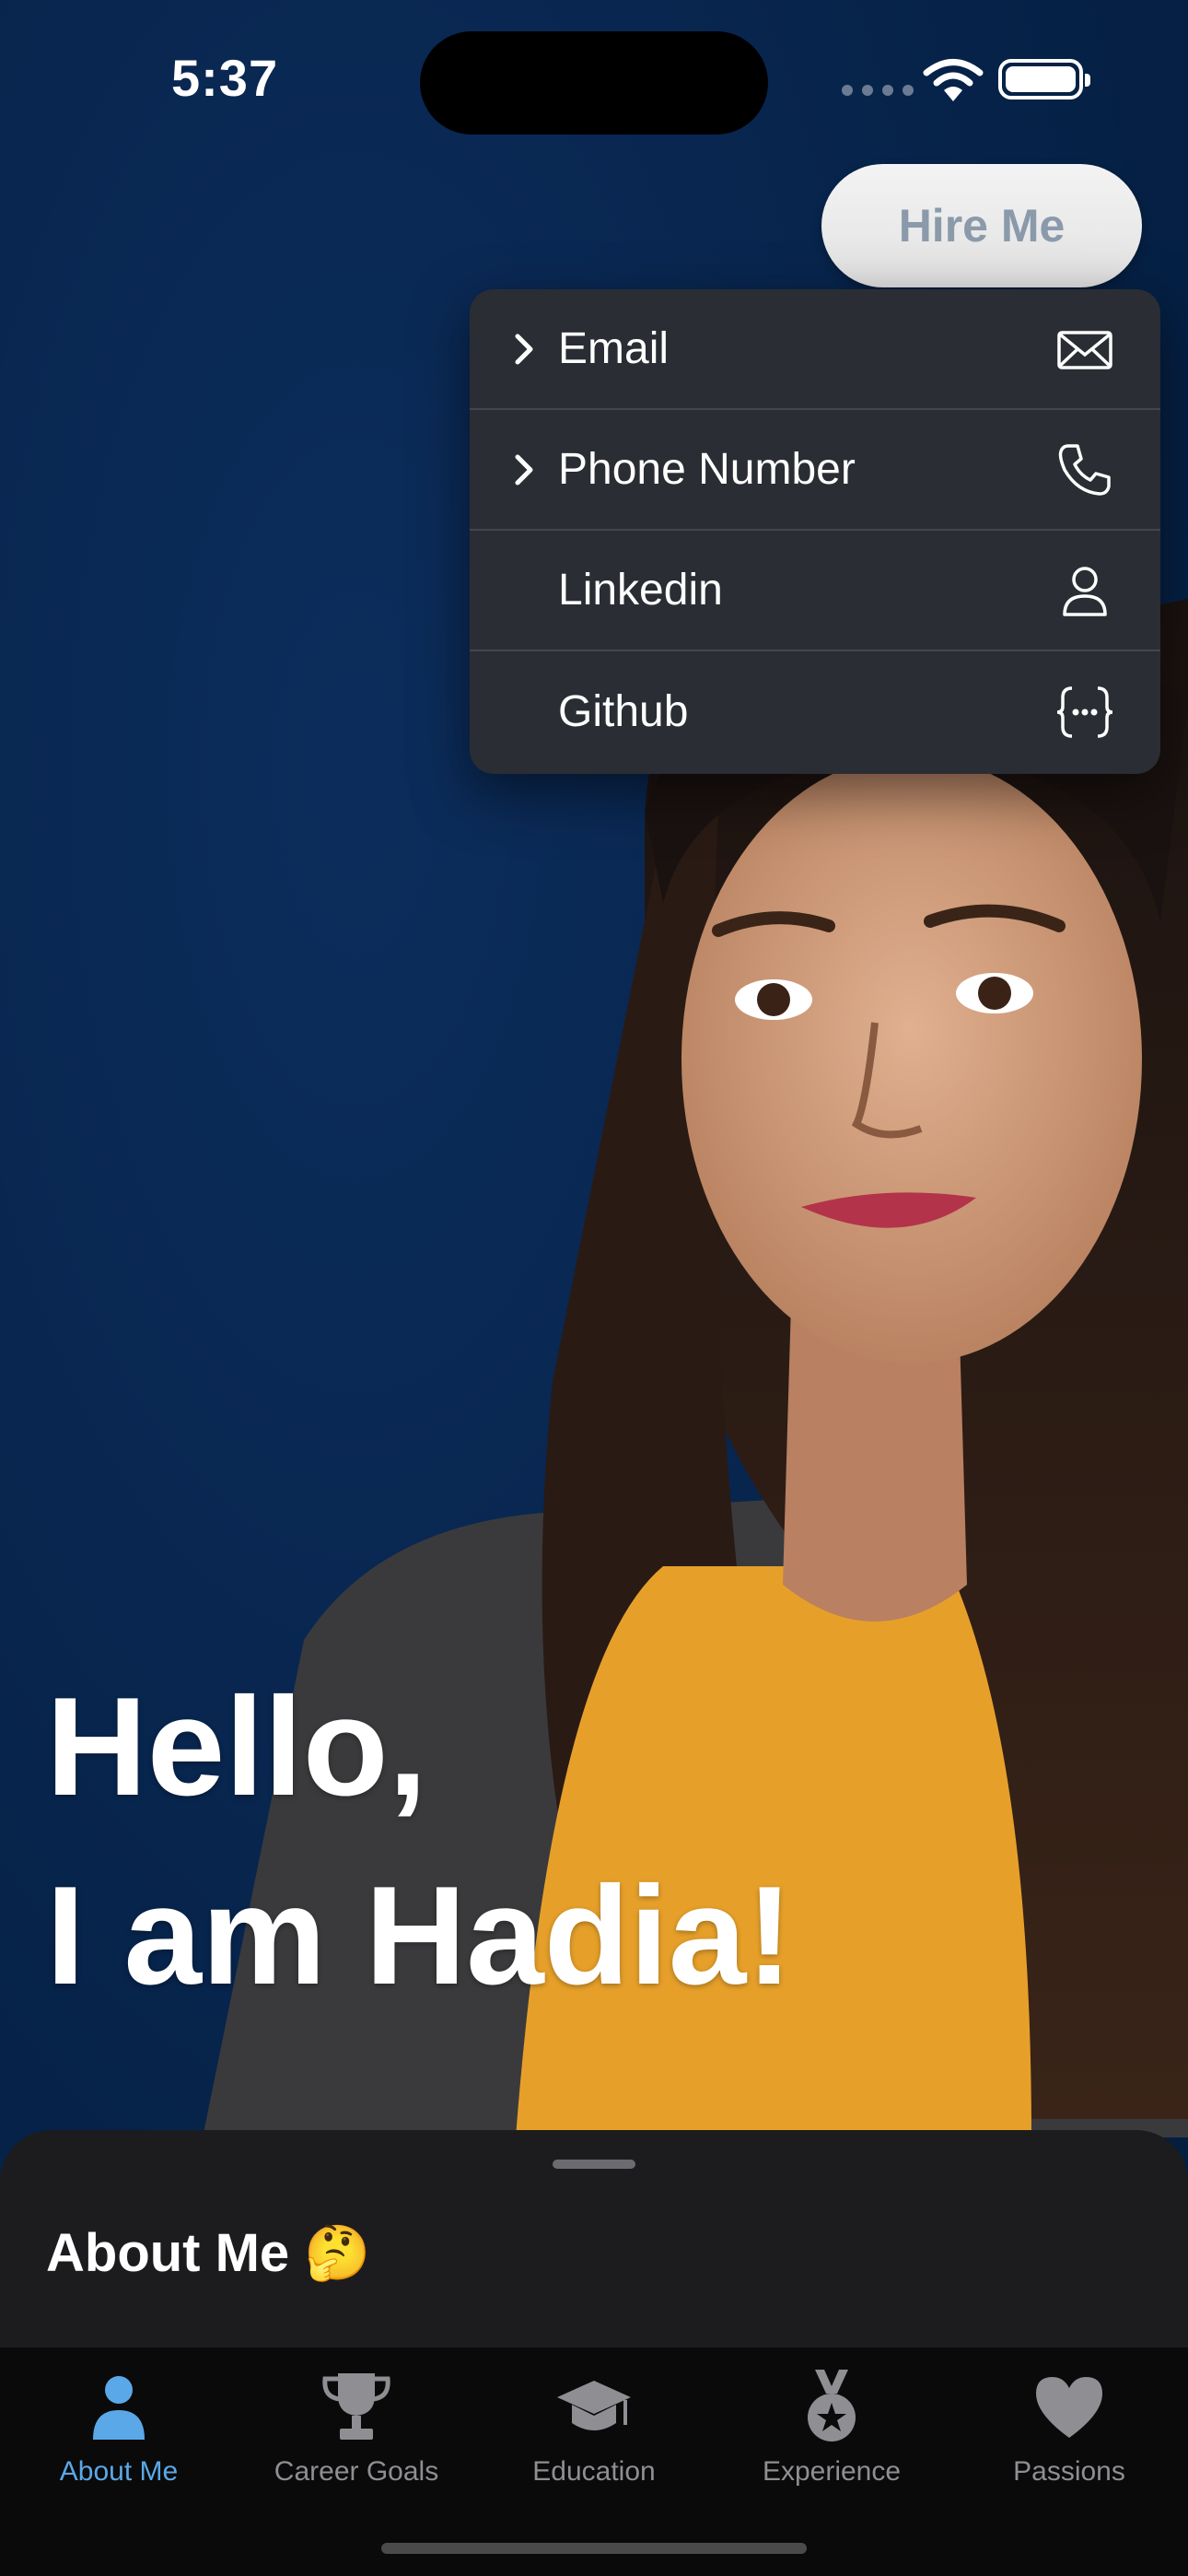 The width and height of the screenshot is (1188, 2576). What do you see at coordinates (1044, 79) in the screenshot?
I see `battery-icon` at bounding box center [1044, 79].